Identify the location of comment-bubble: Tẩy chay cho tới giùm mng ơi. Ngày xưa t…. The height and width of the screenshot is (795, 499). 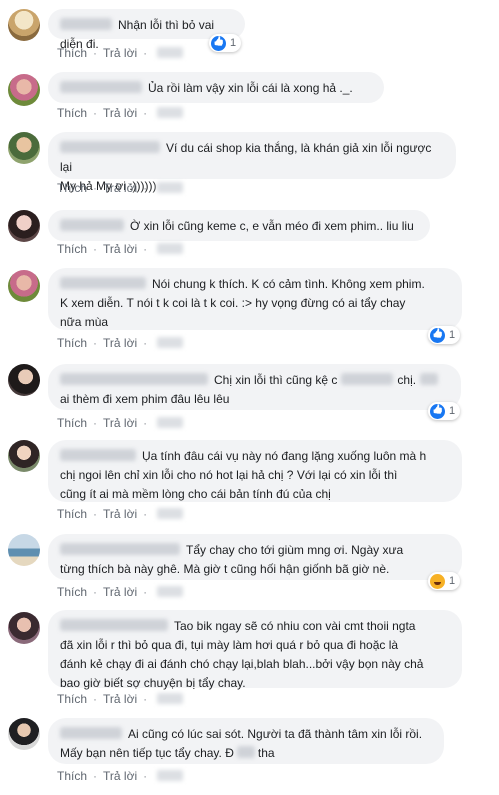
(255, 557).